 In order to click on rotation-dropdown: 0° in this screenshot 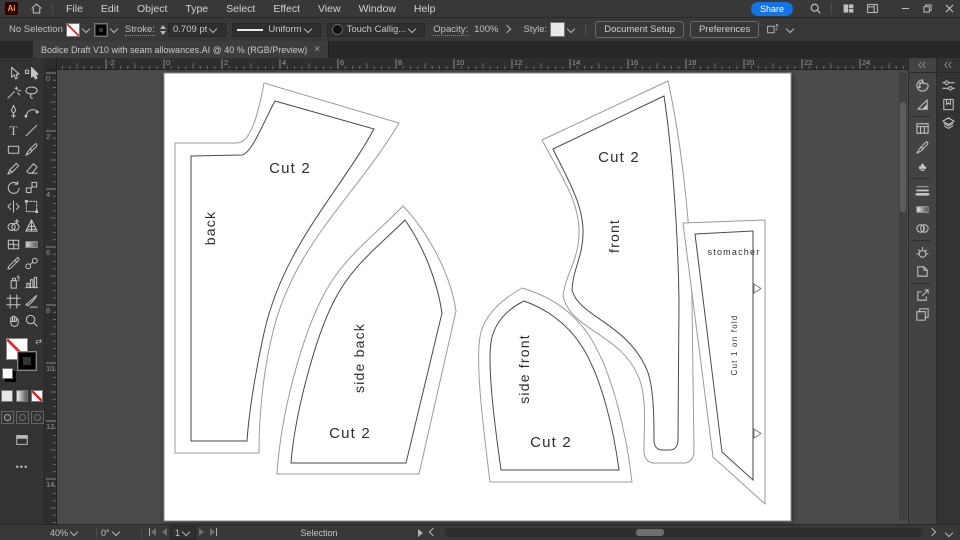, I will do `click(119, 532)`.